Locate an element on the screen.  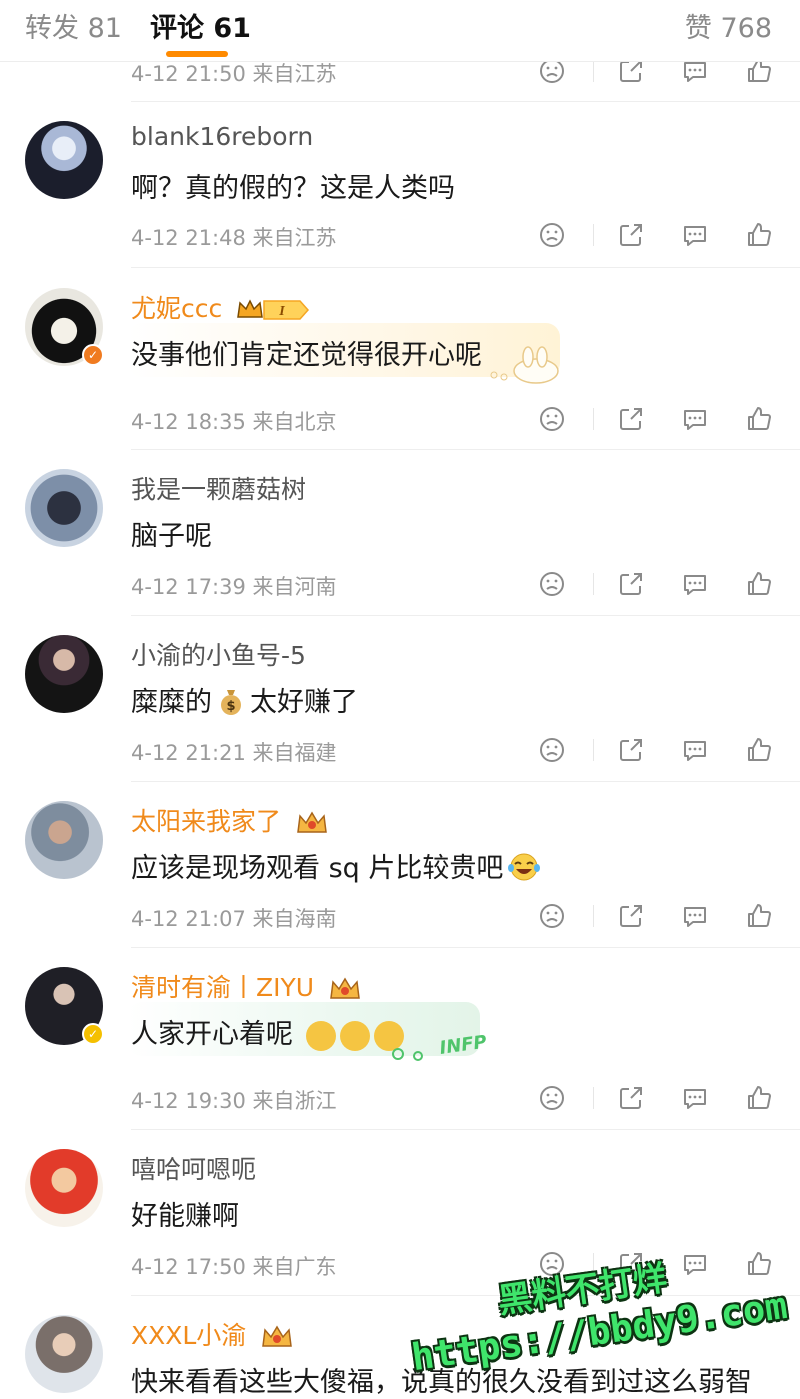
laughing-tears-emoji-icon is located at coordinates (524, 867).